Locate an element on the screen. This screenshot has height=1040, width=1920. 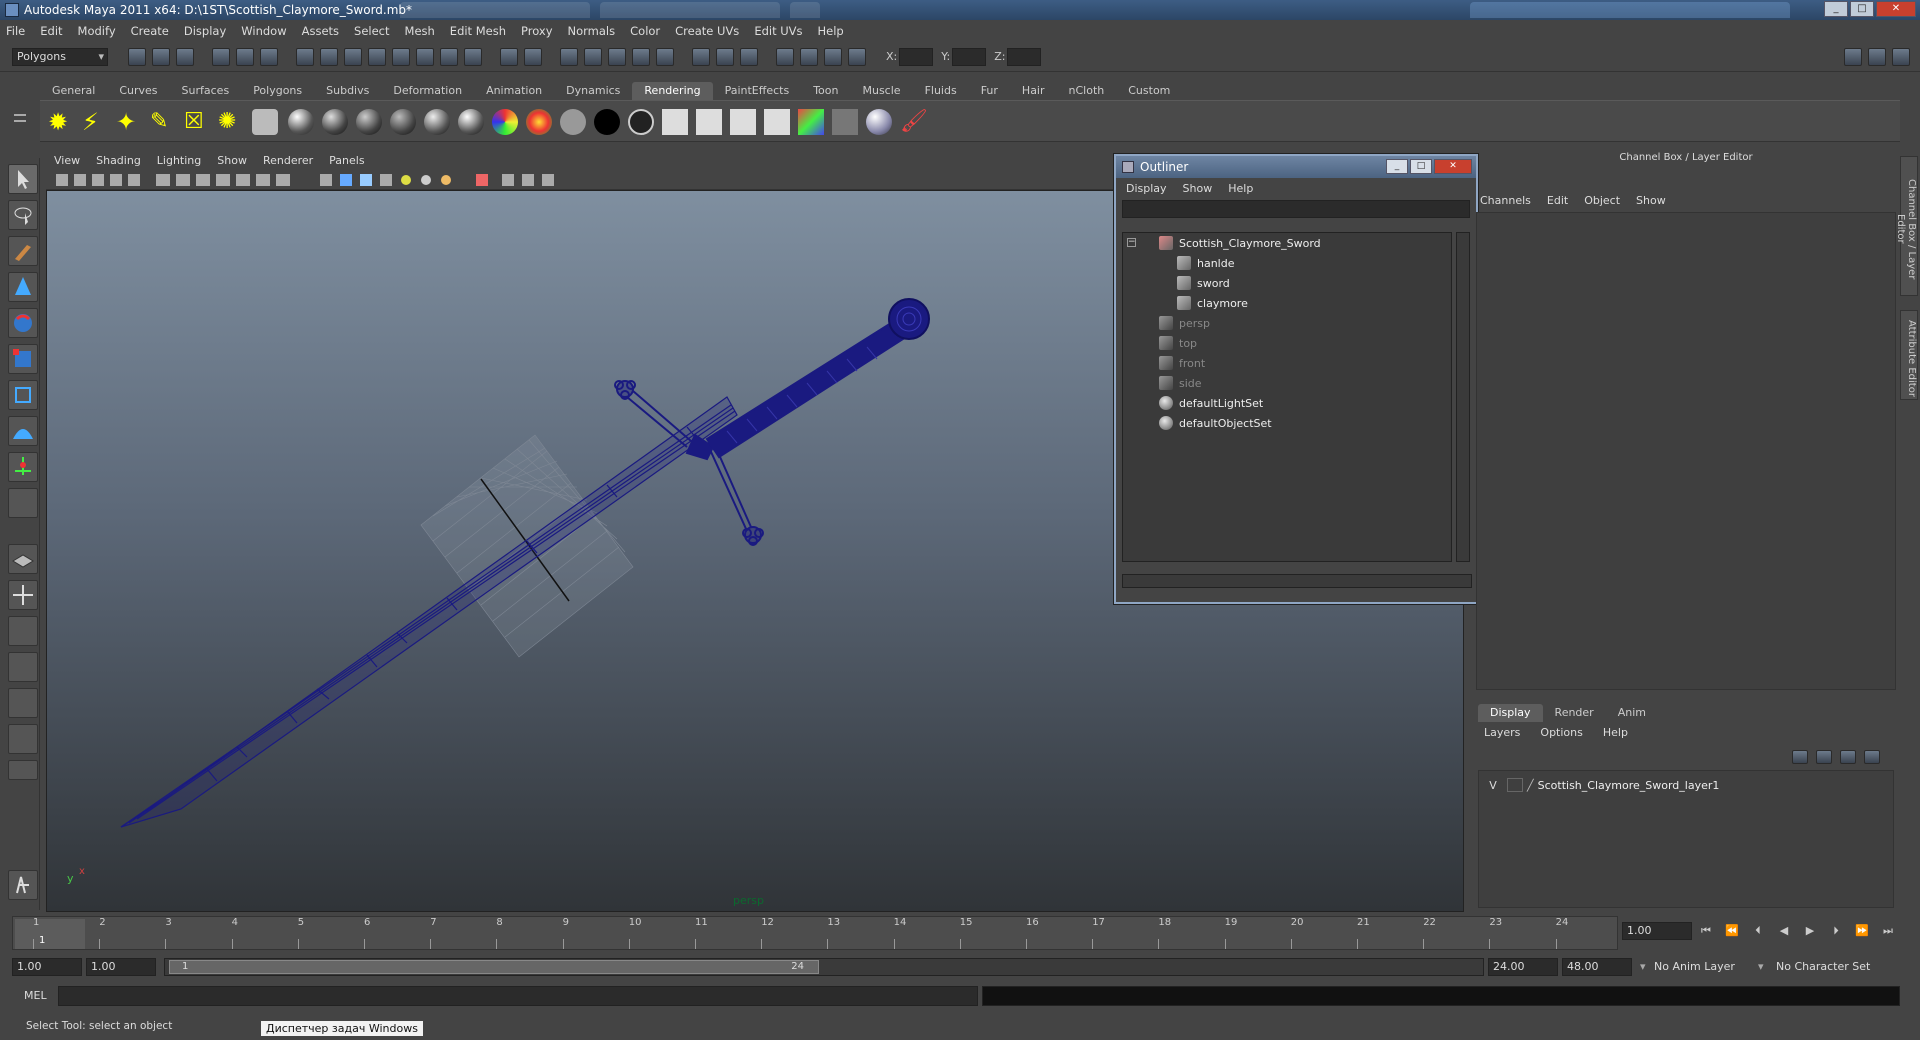
menu-create-uvs: Create UVs is located at coordinates (707, 31).